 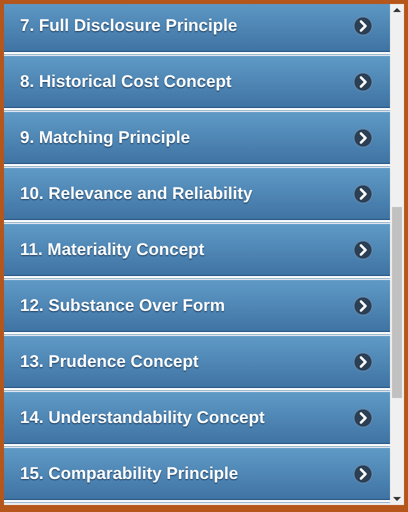 I want to click on item-label: 14. Understandability Concept, so click(x=142, y=418).